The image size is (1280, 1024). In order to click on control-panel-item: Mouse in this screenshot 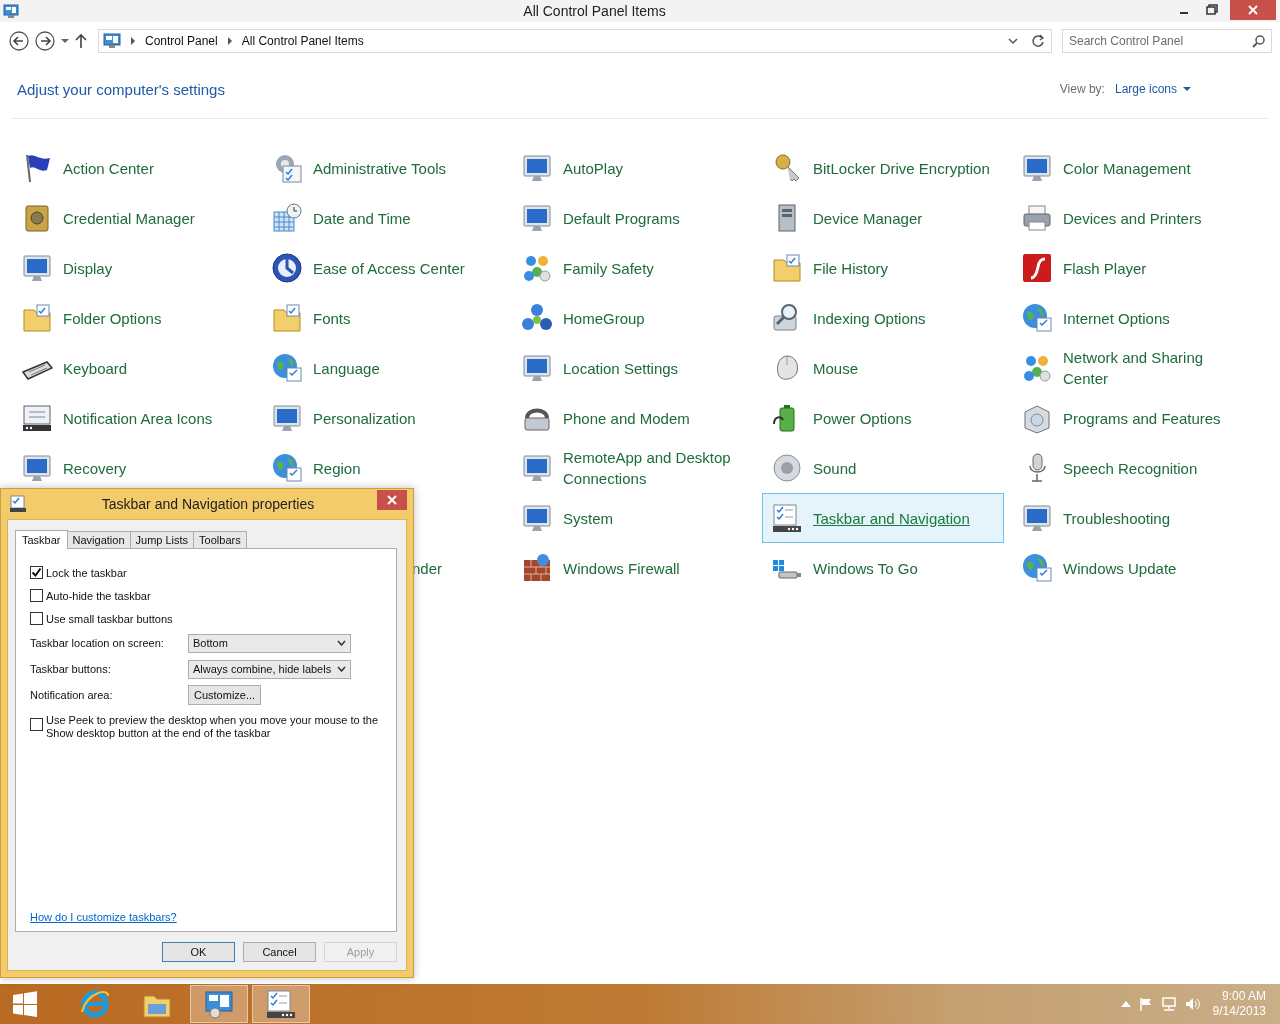, I will do `click(883, 368)`.